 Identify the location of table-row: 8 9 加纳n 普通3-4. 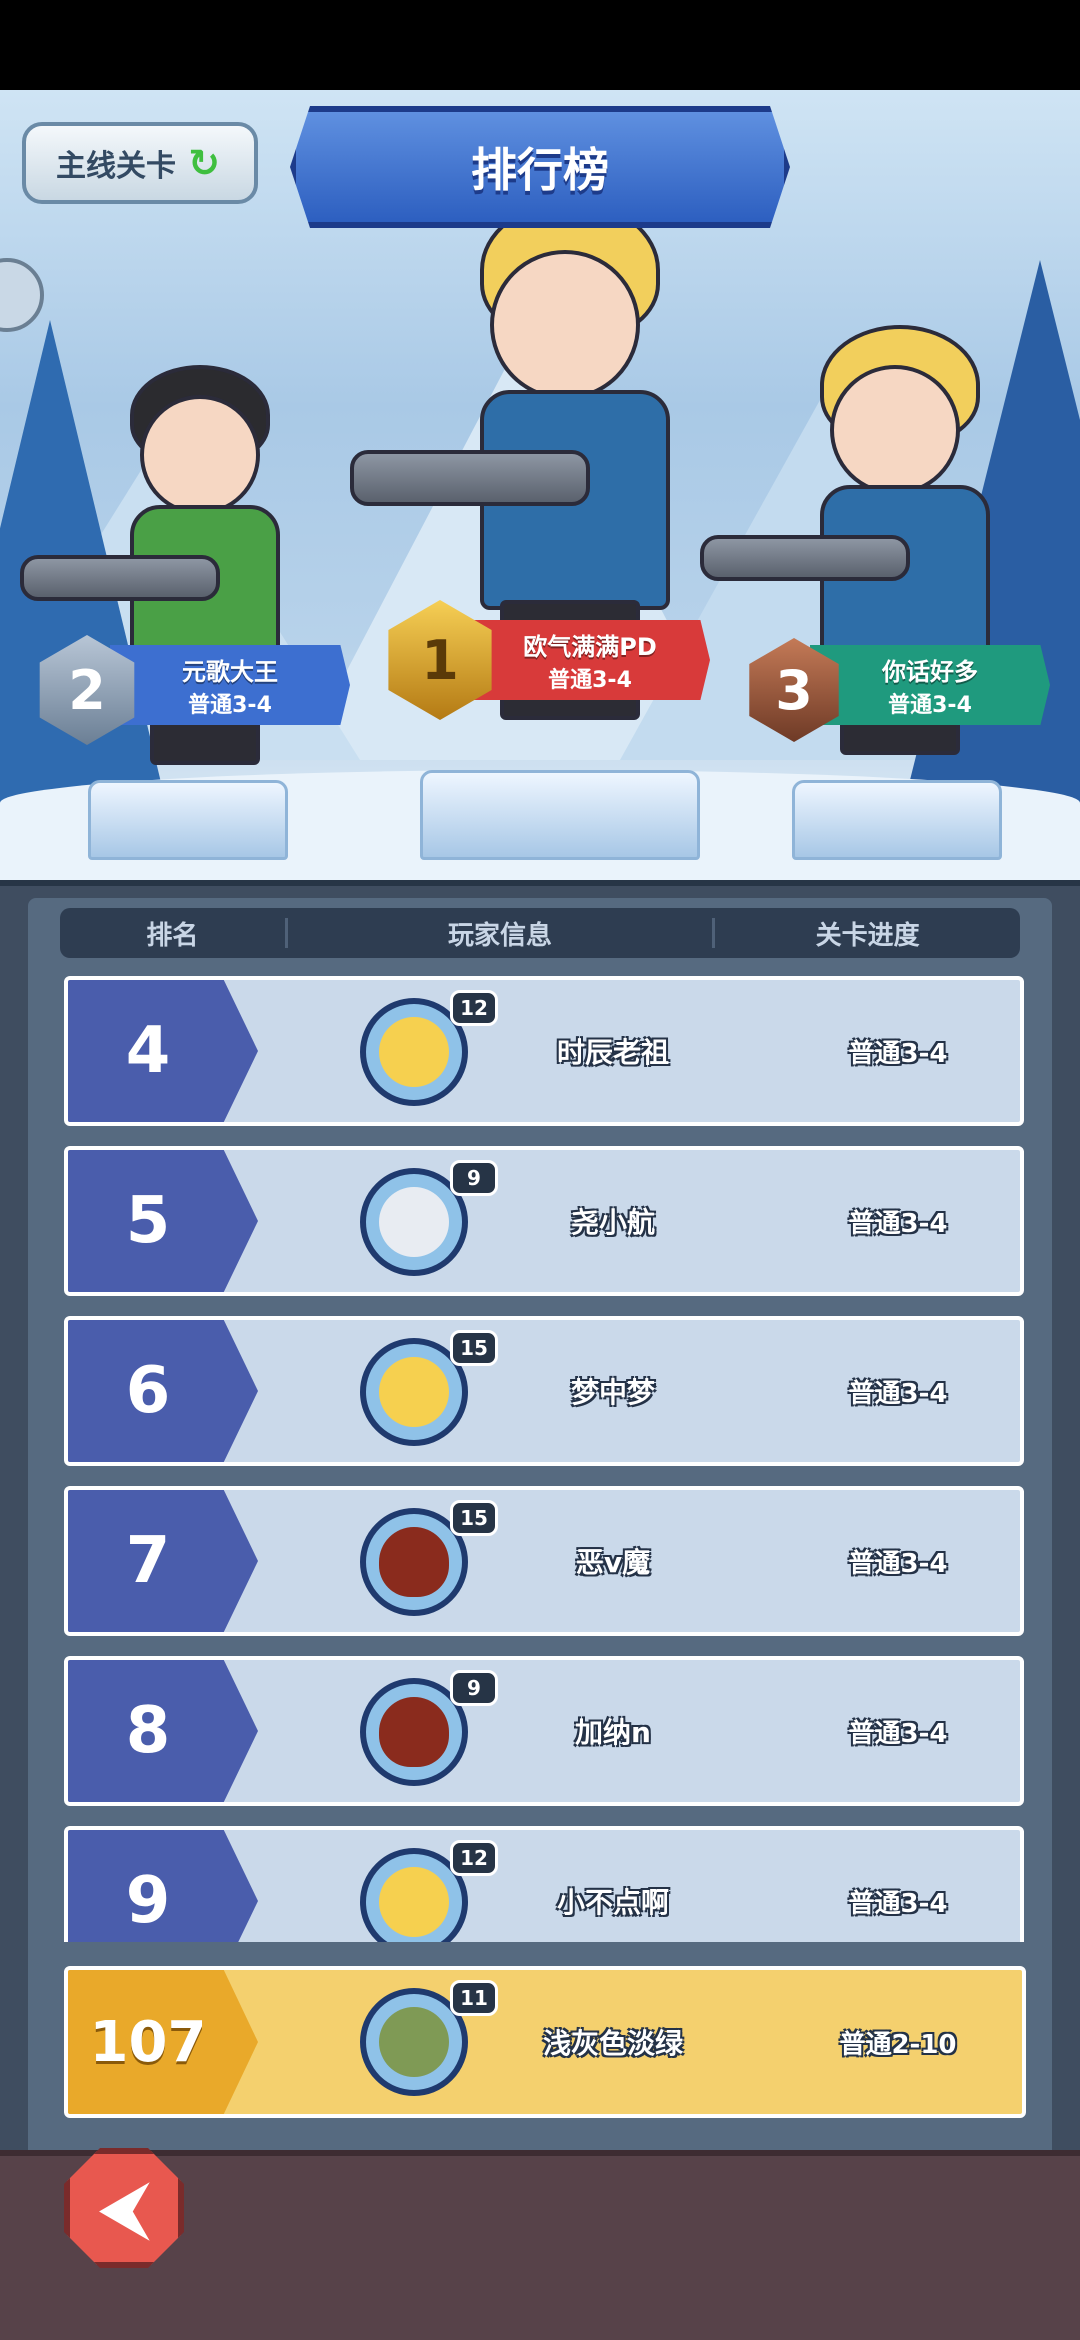
(544, 1731).